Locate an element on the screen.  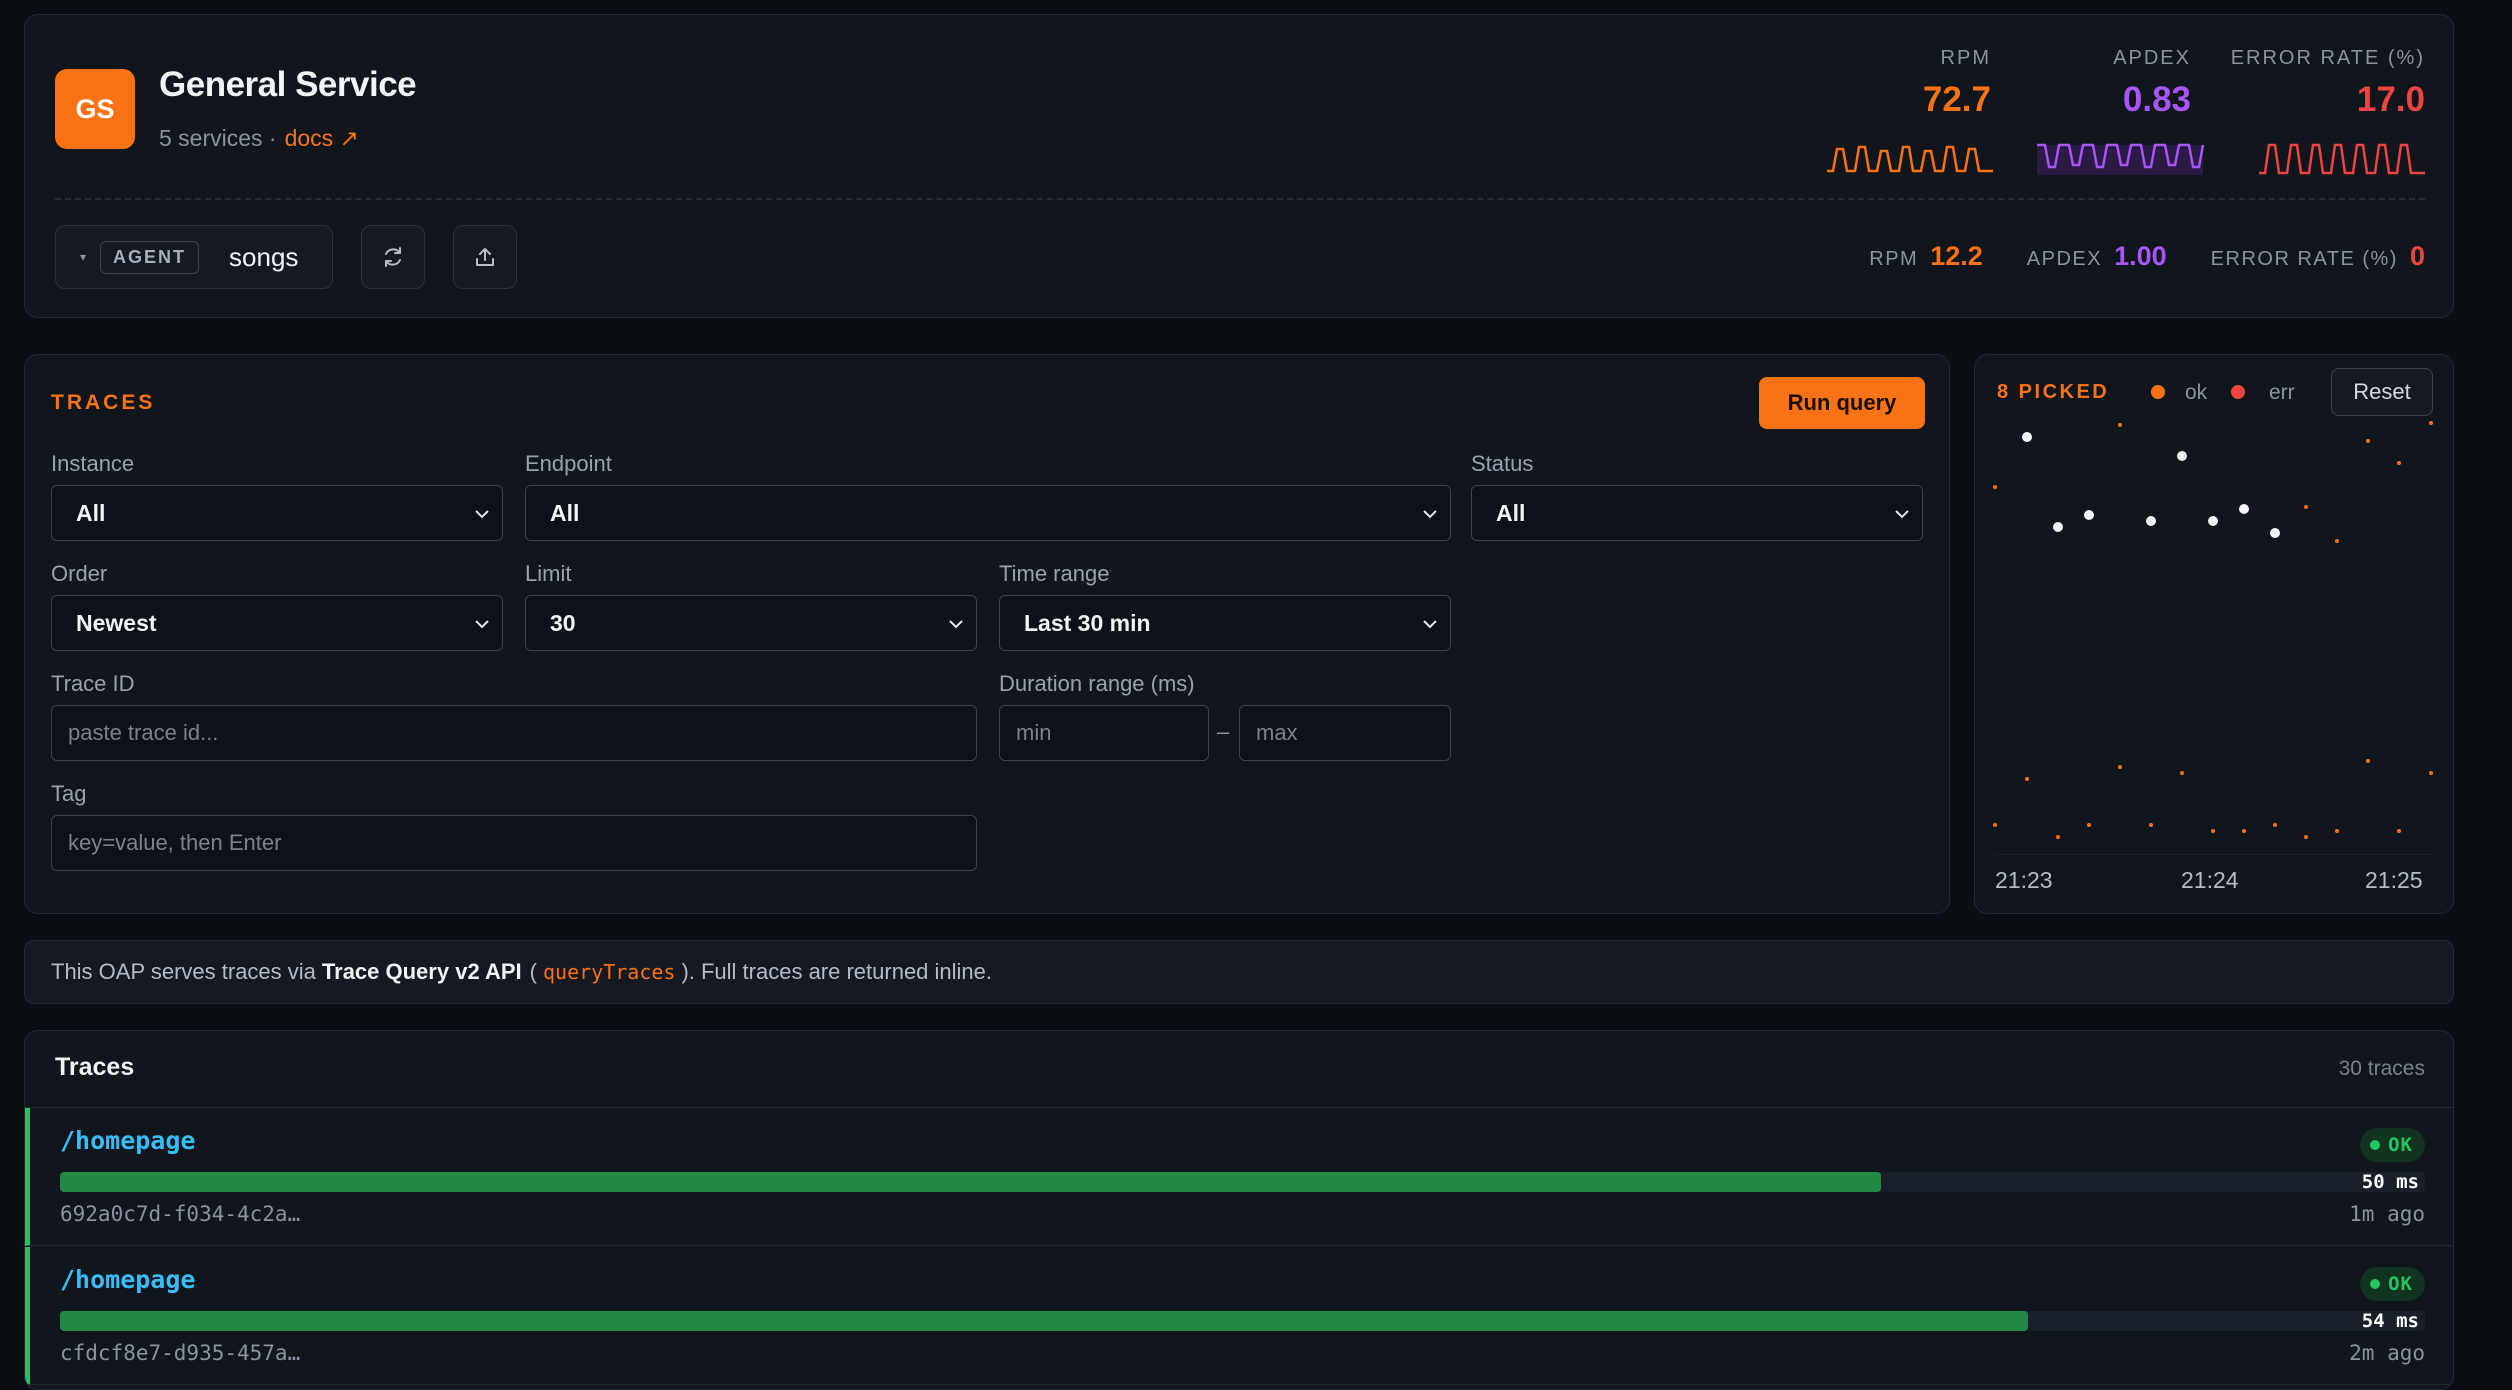
duration-bar: 50 ms is located at coordinates (1242, 1182).